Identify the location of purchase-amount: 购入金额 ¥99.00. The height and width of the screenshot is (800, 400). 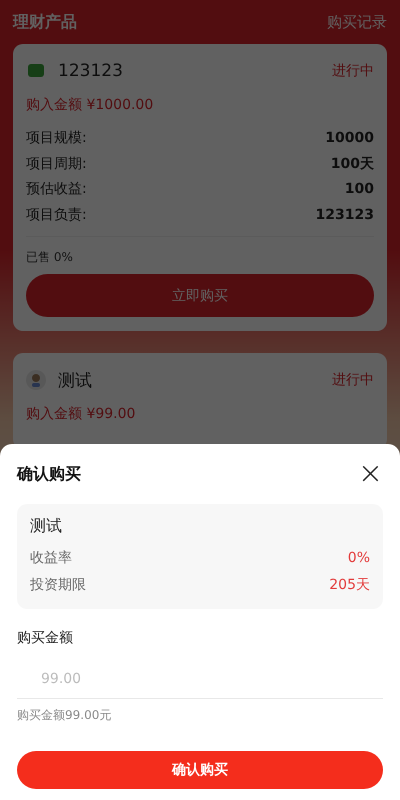
(81, 414).